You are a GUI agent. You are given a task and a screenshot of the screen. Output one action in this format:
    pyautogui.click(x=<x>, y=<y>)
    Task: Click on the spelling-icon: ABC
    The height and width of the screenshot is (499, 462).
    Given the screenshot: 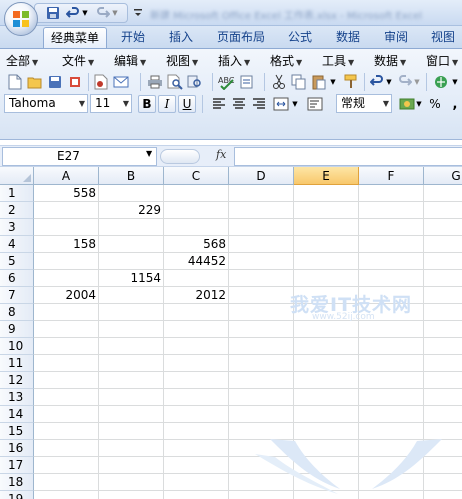 What is the action you would take?
    pyautogui.click(x=227, y=82)
    